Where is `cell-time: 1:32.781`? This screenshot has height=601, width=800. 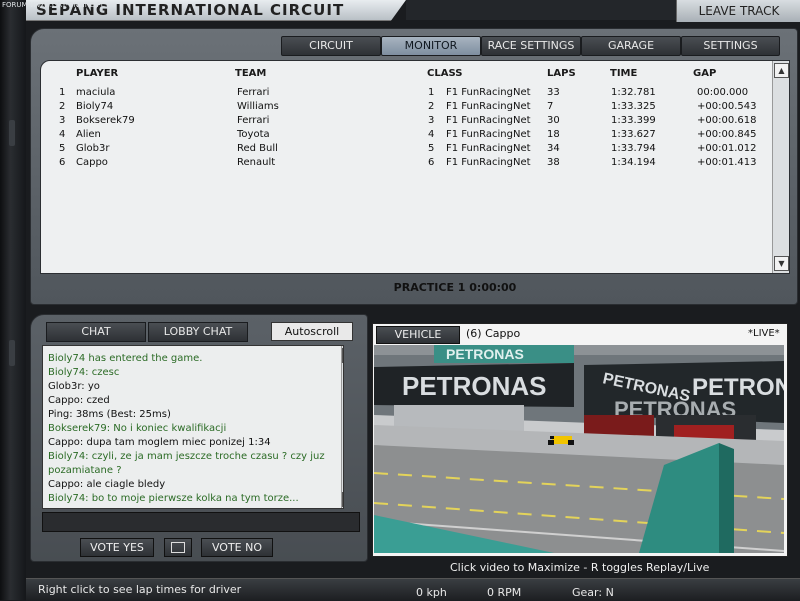 cell-time: 1:32.781 is located at coordinates (633, 92).